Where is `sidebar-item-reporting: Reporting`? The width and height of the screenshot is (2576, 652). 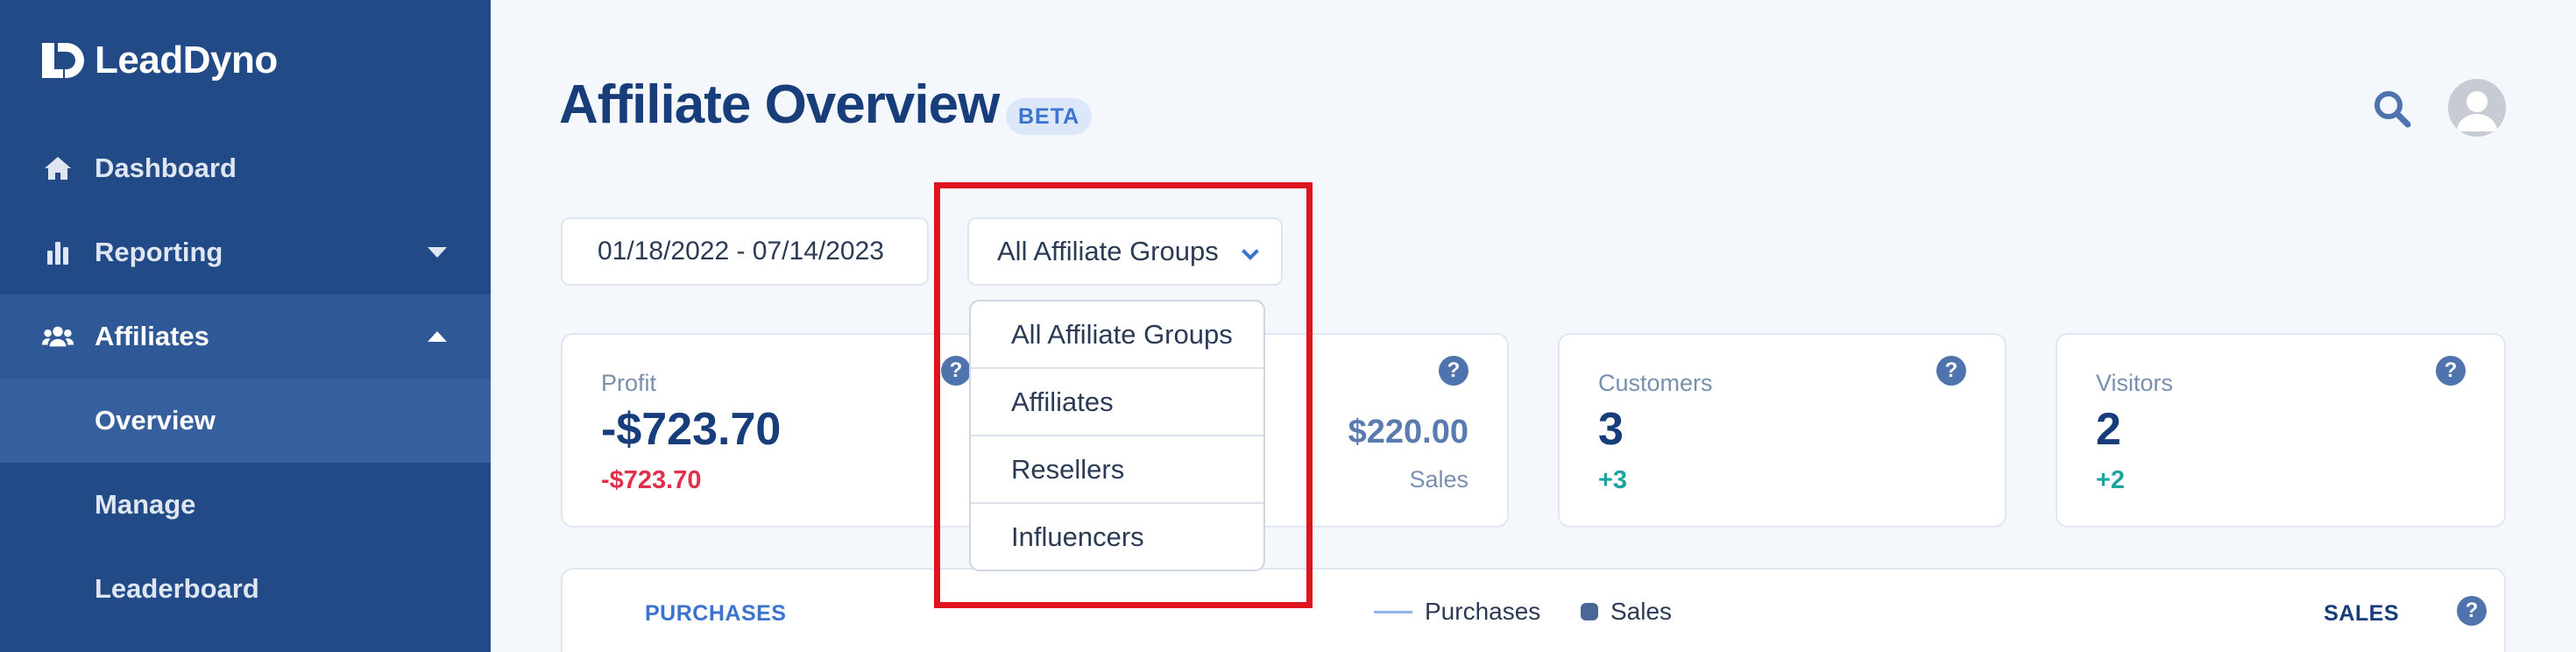
sidebar-item-reporting: Reporting is located at coordinates (245, 252).